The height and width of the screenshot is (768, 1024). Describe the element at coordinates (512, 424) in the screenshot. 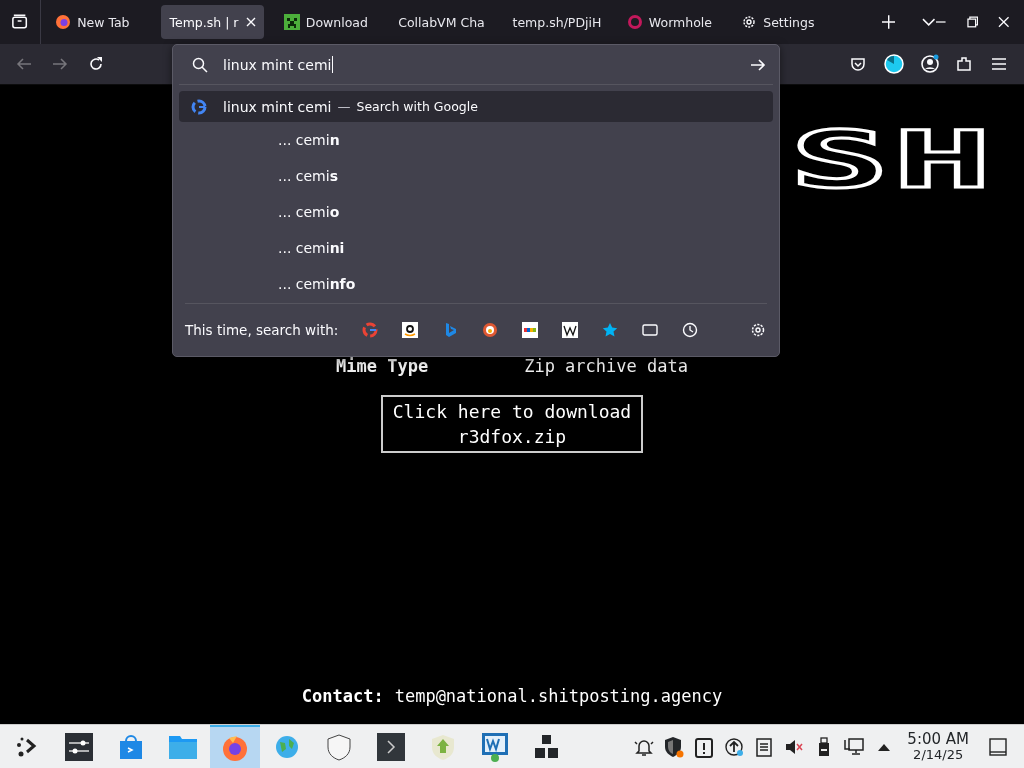

I see `download-link: Click here to download r3dfox.zip` at that location.